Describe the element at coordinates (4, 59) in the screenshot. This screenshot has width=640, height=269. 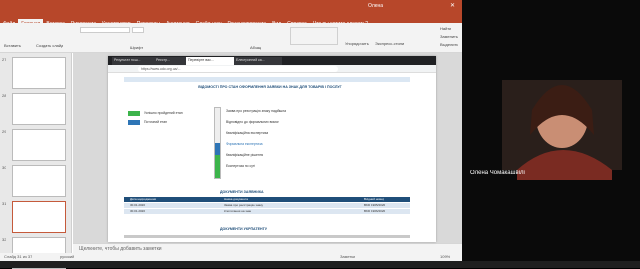
I see `thumbnail-number: 27` at that location.